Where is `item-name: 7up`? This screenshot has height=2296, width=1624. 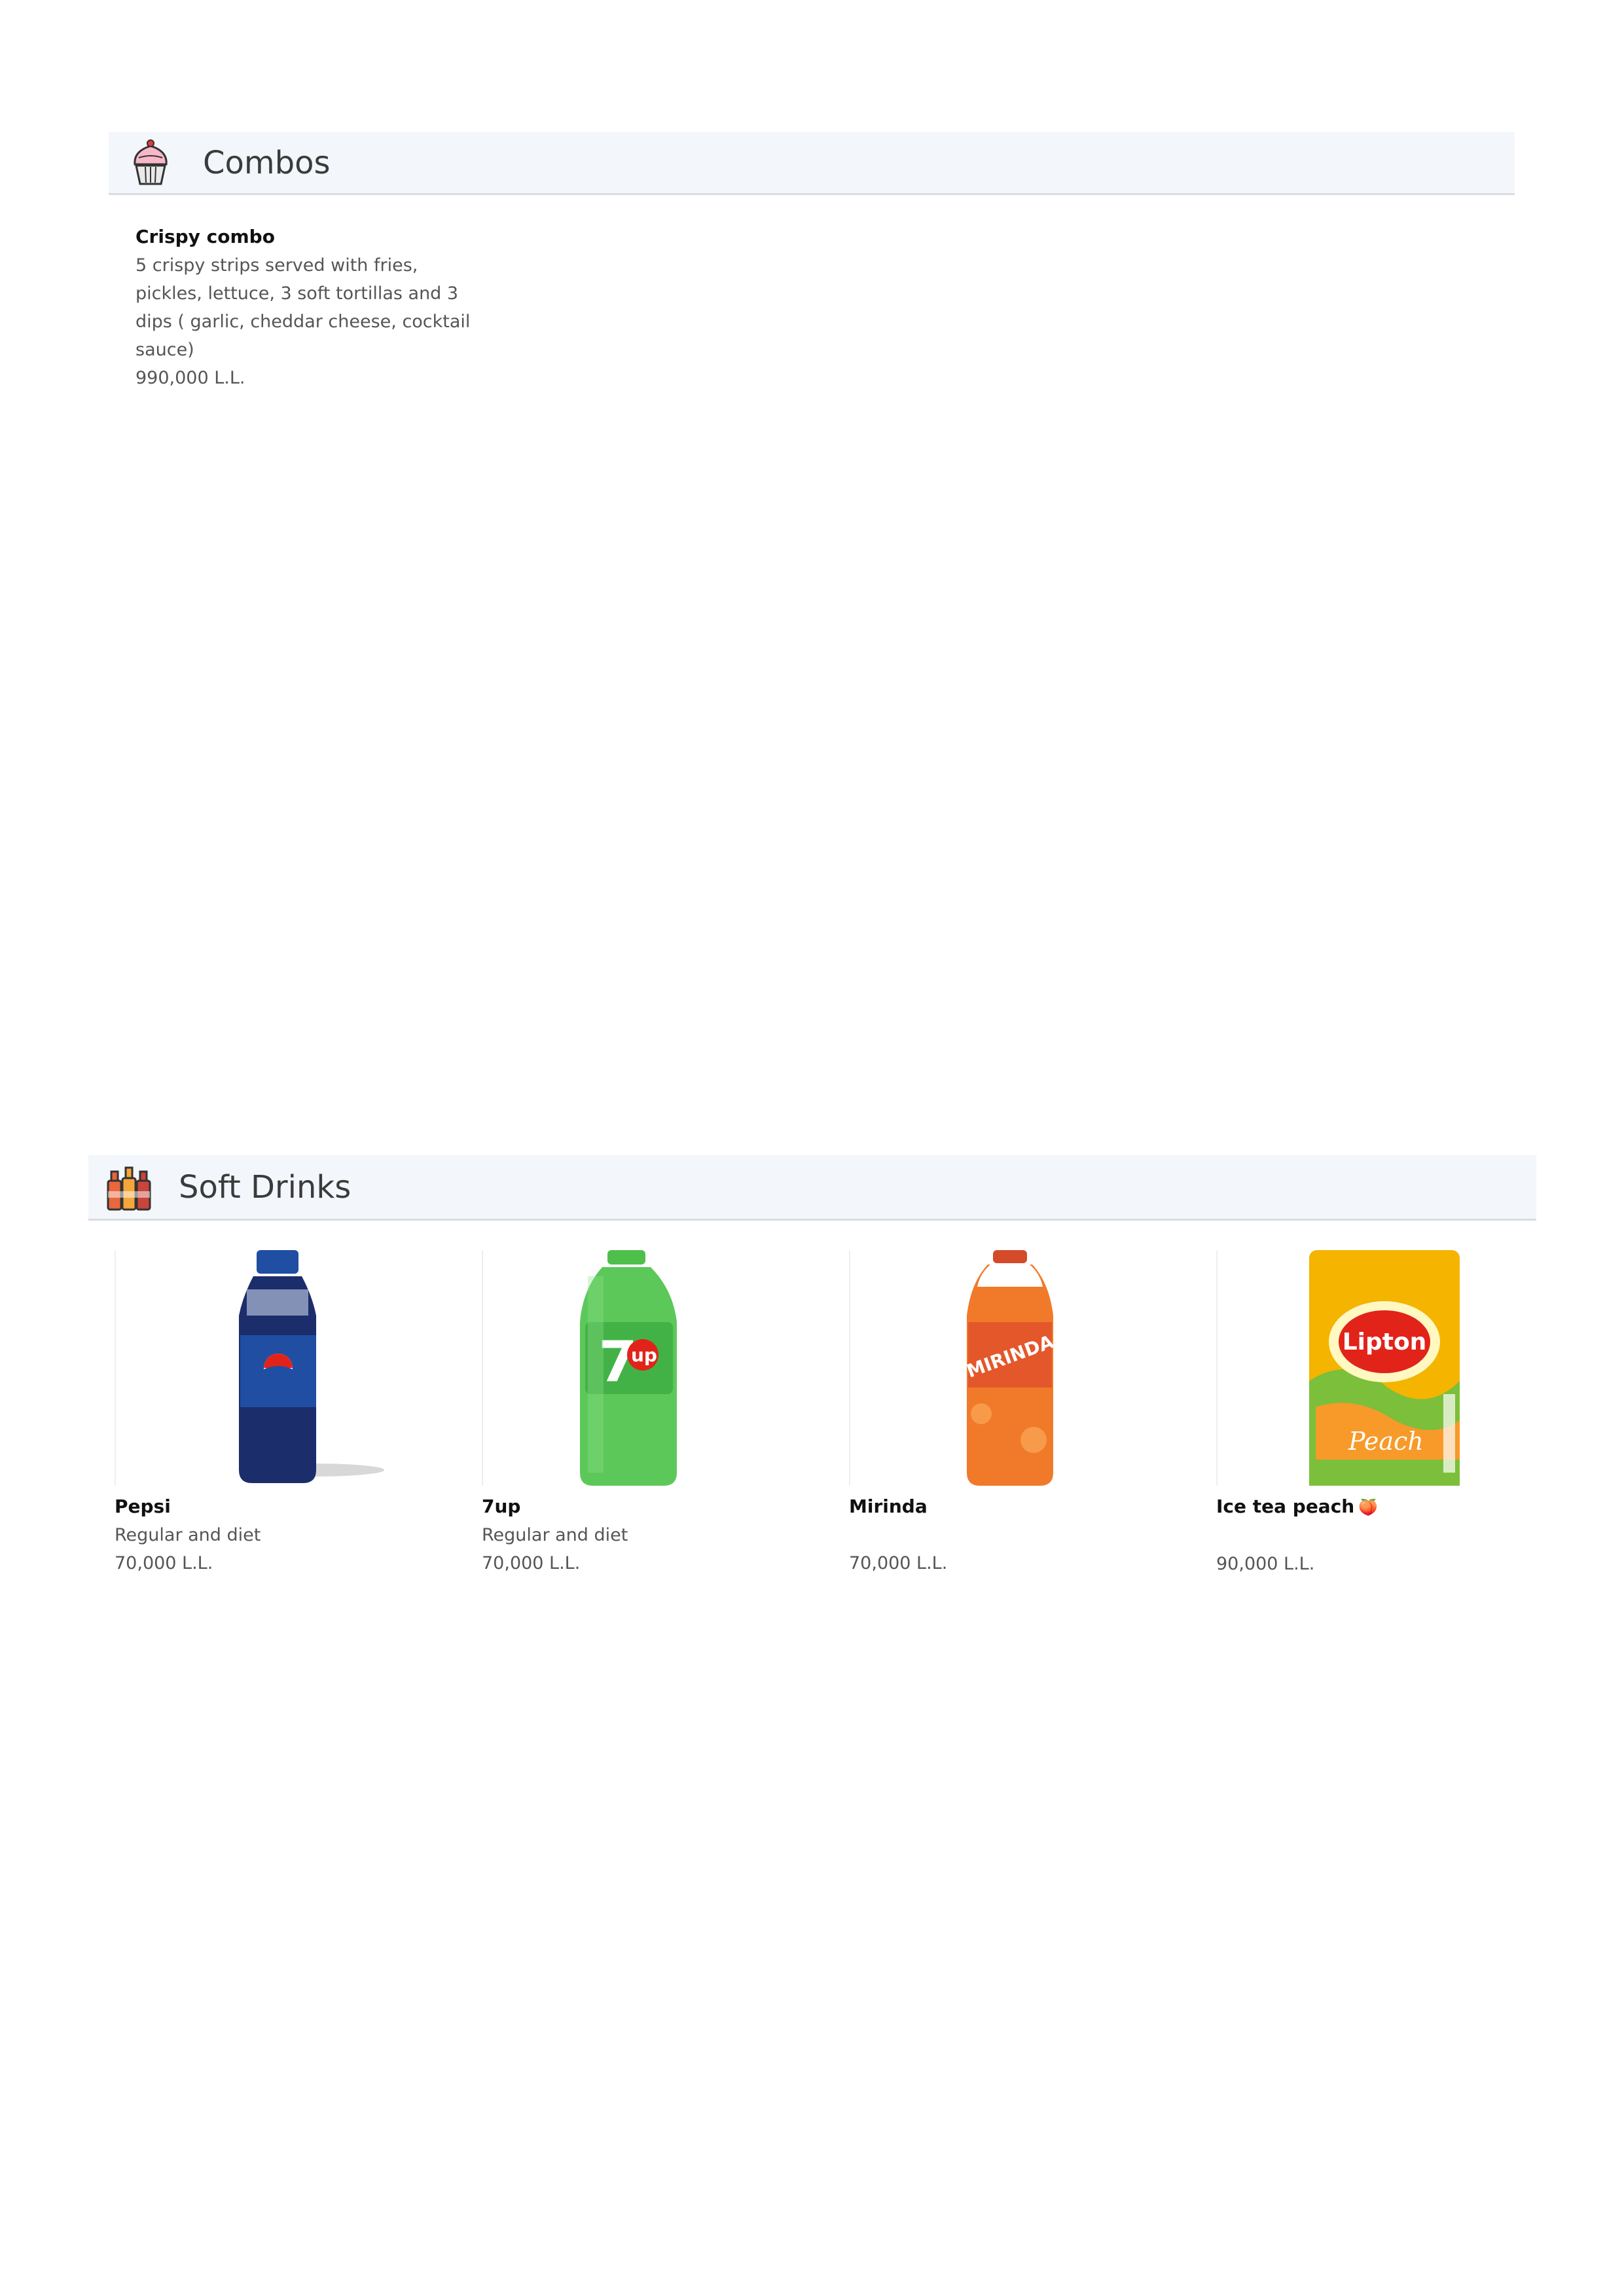 item-name: 7up is located at coordinates (501, 1507).